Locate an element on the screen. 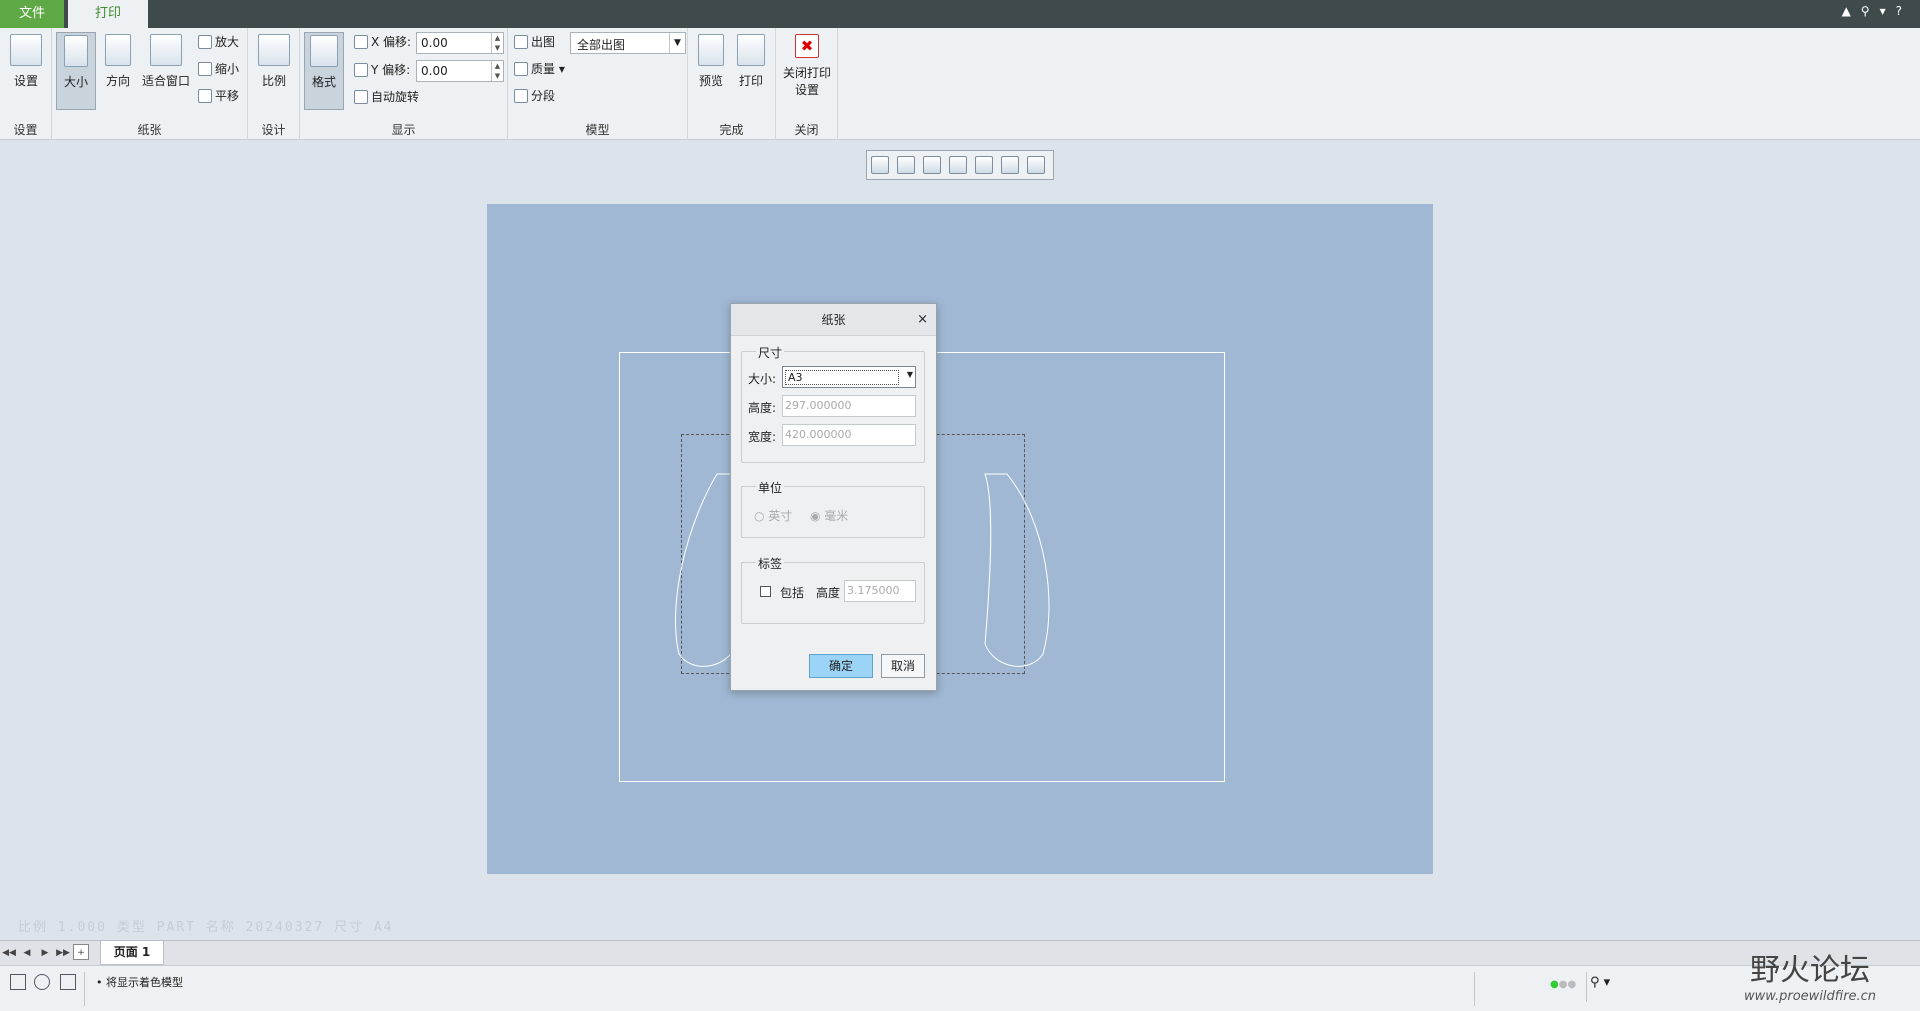 This screenshot has width=1920, height=1011. zoom-in-label: 放大 is located at coordinates (227, 42).